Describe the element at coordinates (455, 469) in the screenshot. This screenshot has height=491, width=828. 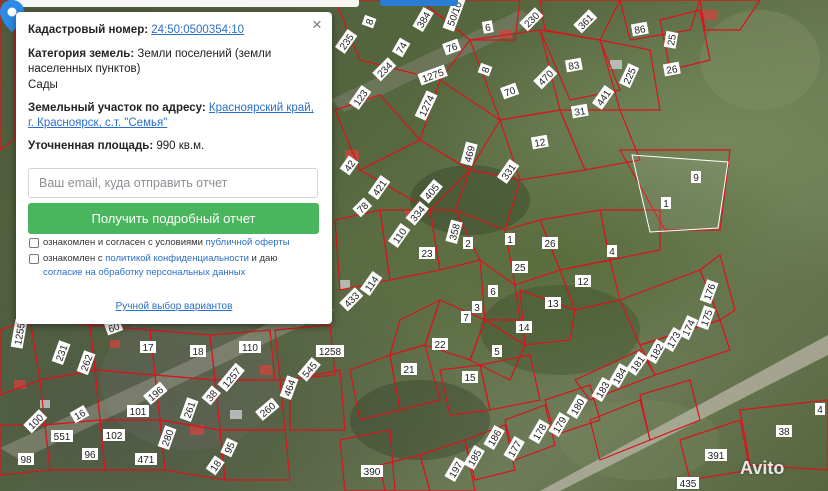
I see `parcel-number-label: 197` at that location.